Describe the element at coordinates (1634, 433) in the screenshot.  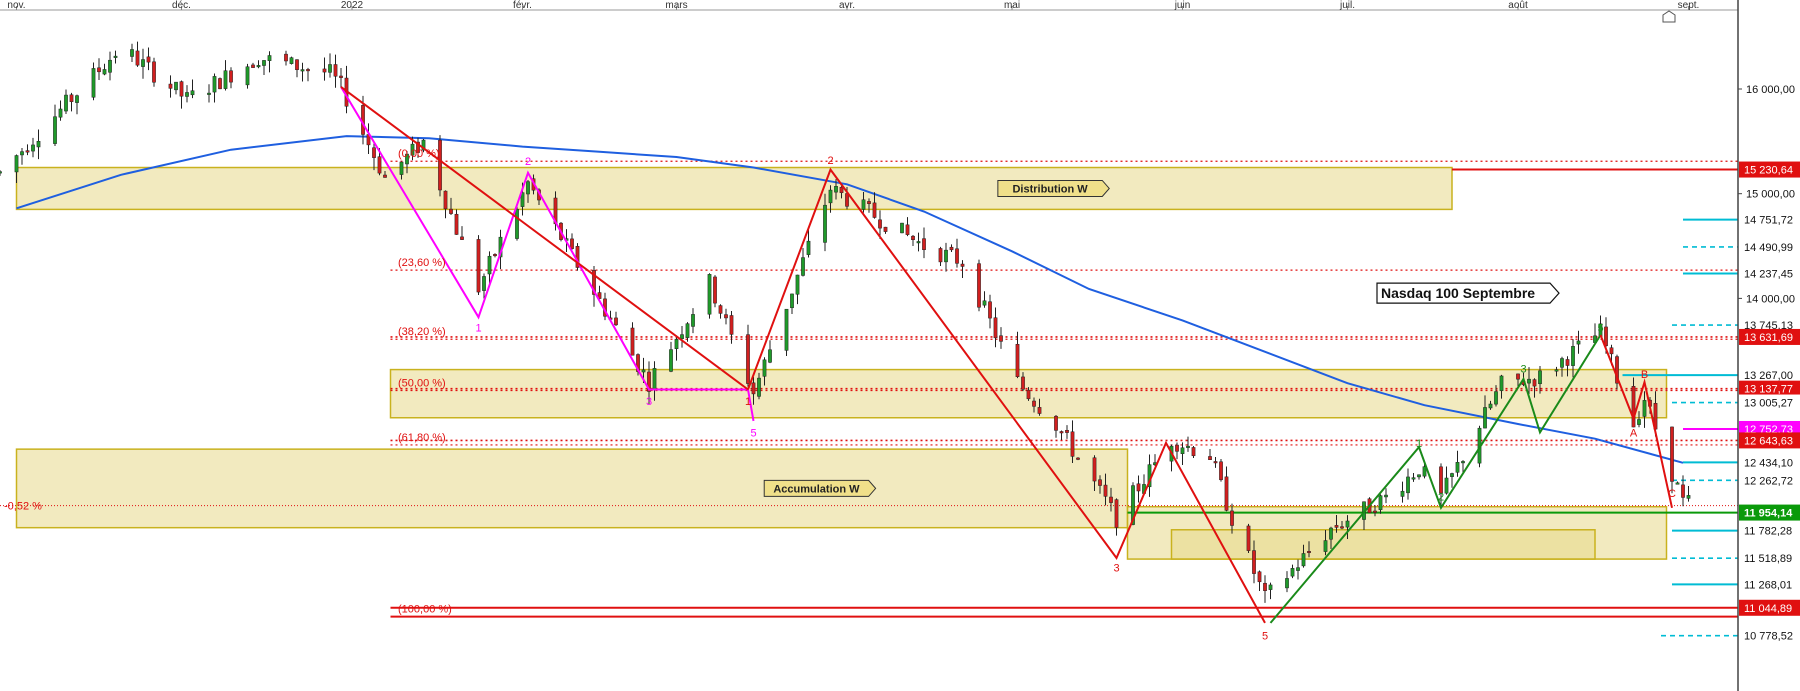
I see `wave-label: A` at that location.